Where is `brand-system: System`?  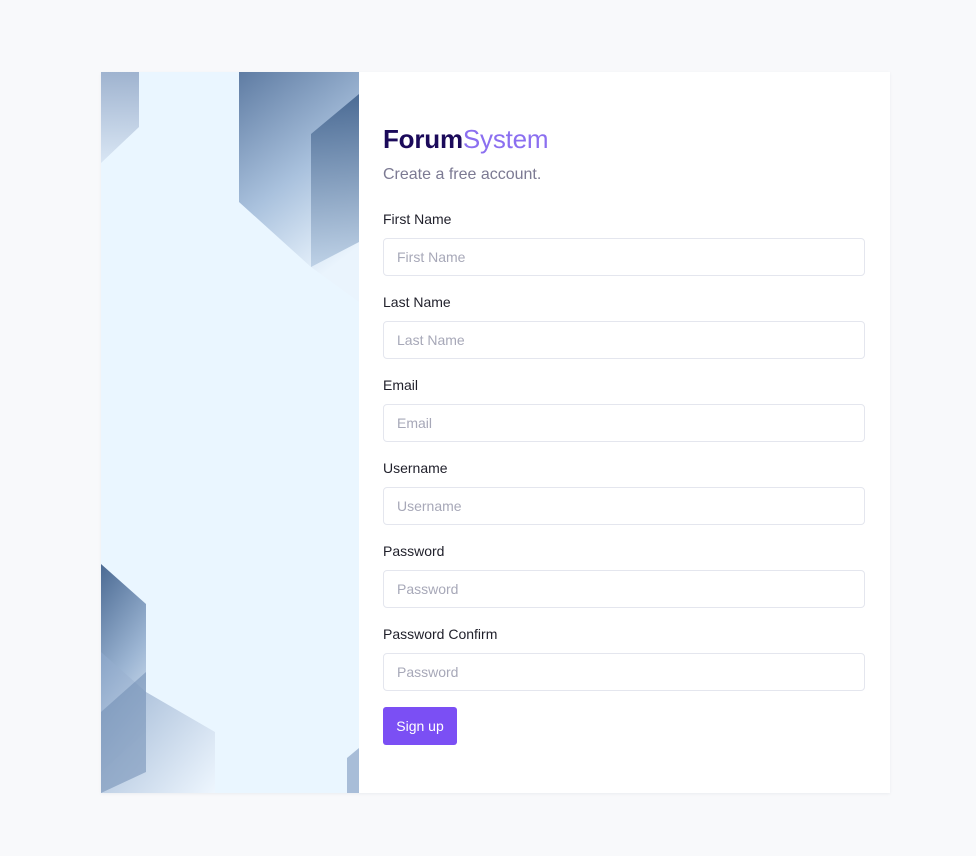 brand-system: System is located at coordinates (505, 139).